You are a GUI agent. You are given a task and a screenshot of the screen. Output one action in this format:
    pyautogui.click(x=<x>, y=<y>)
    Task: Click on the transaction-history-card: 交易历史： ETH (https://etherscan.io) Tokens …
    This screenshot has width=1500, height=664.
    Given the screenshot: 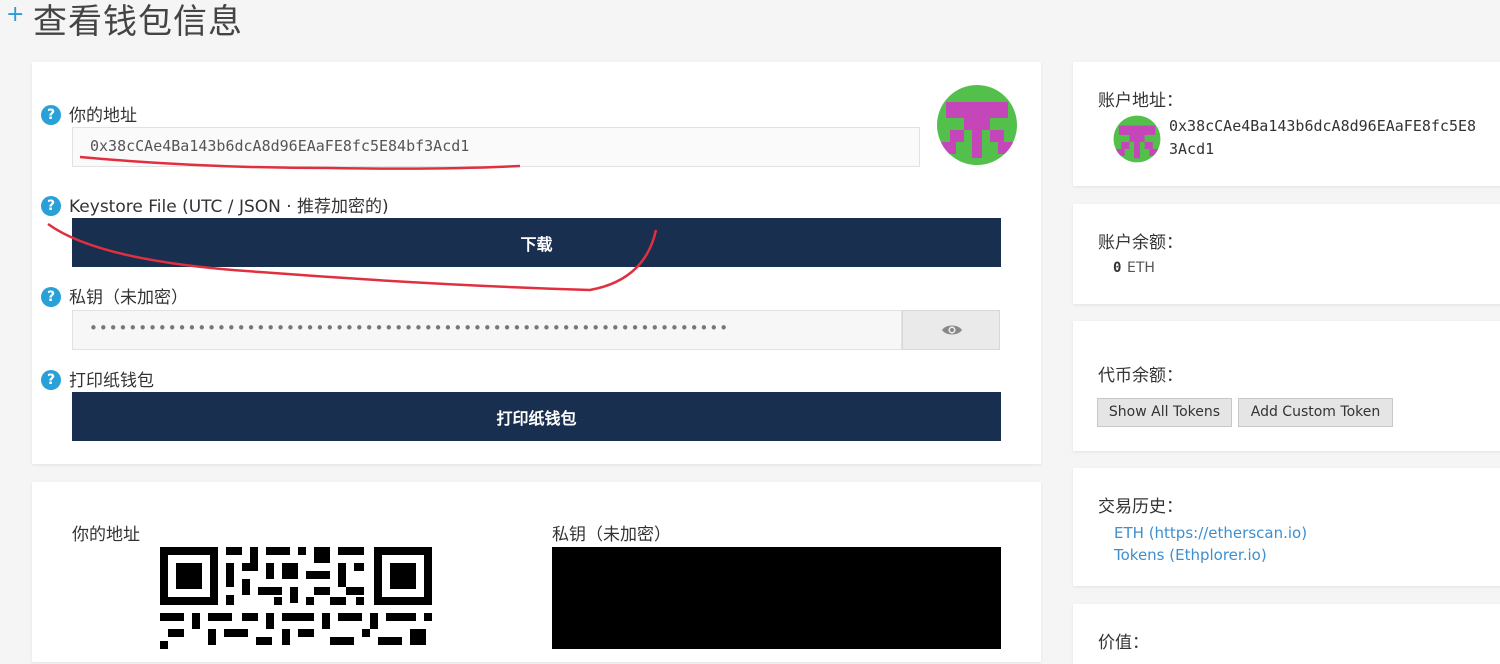 What is the action you would take?
    pyautogui.click(x=1286, y=527)
    